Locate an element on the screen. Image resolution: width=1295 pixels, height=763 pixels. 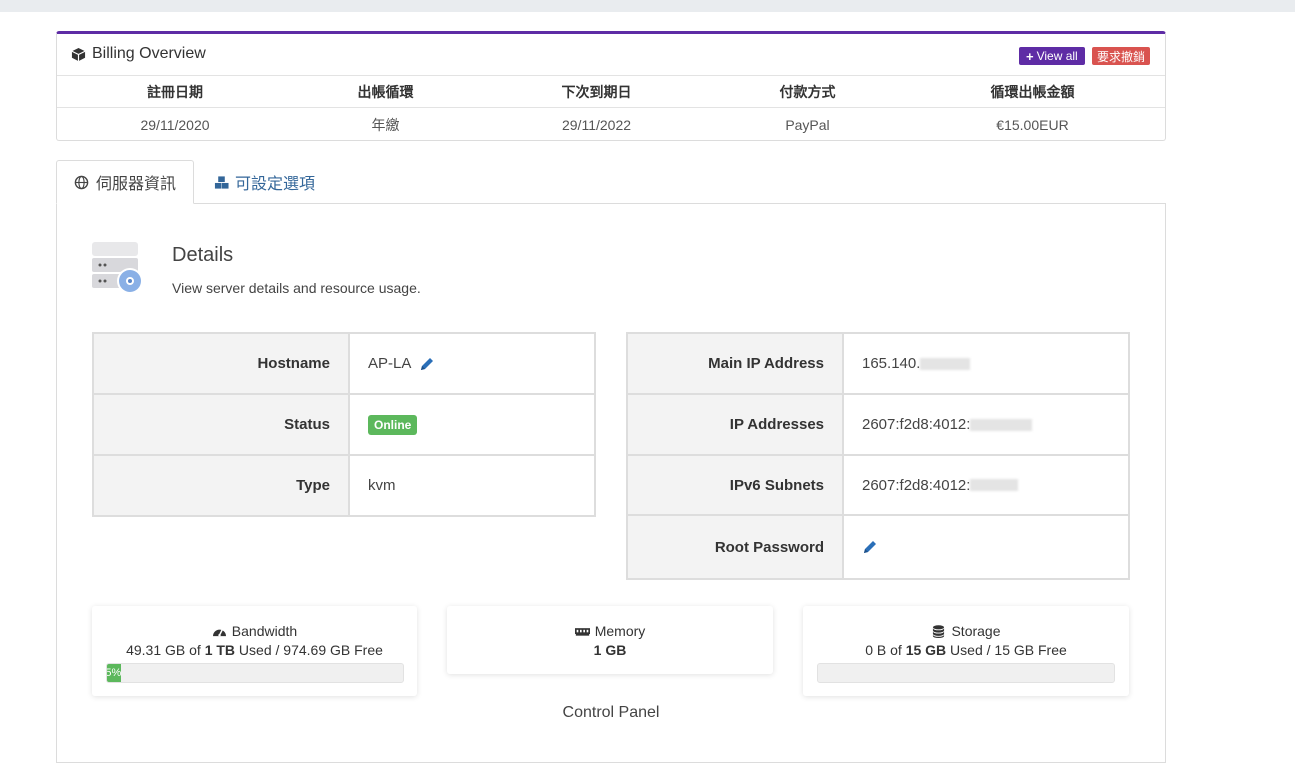
billing-table-header: 註冊日期 出帳循環 下次到期日 付款方式 循環出帳金額 is located at coordinates (611, 92).